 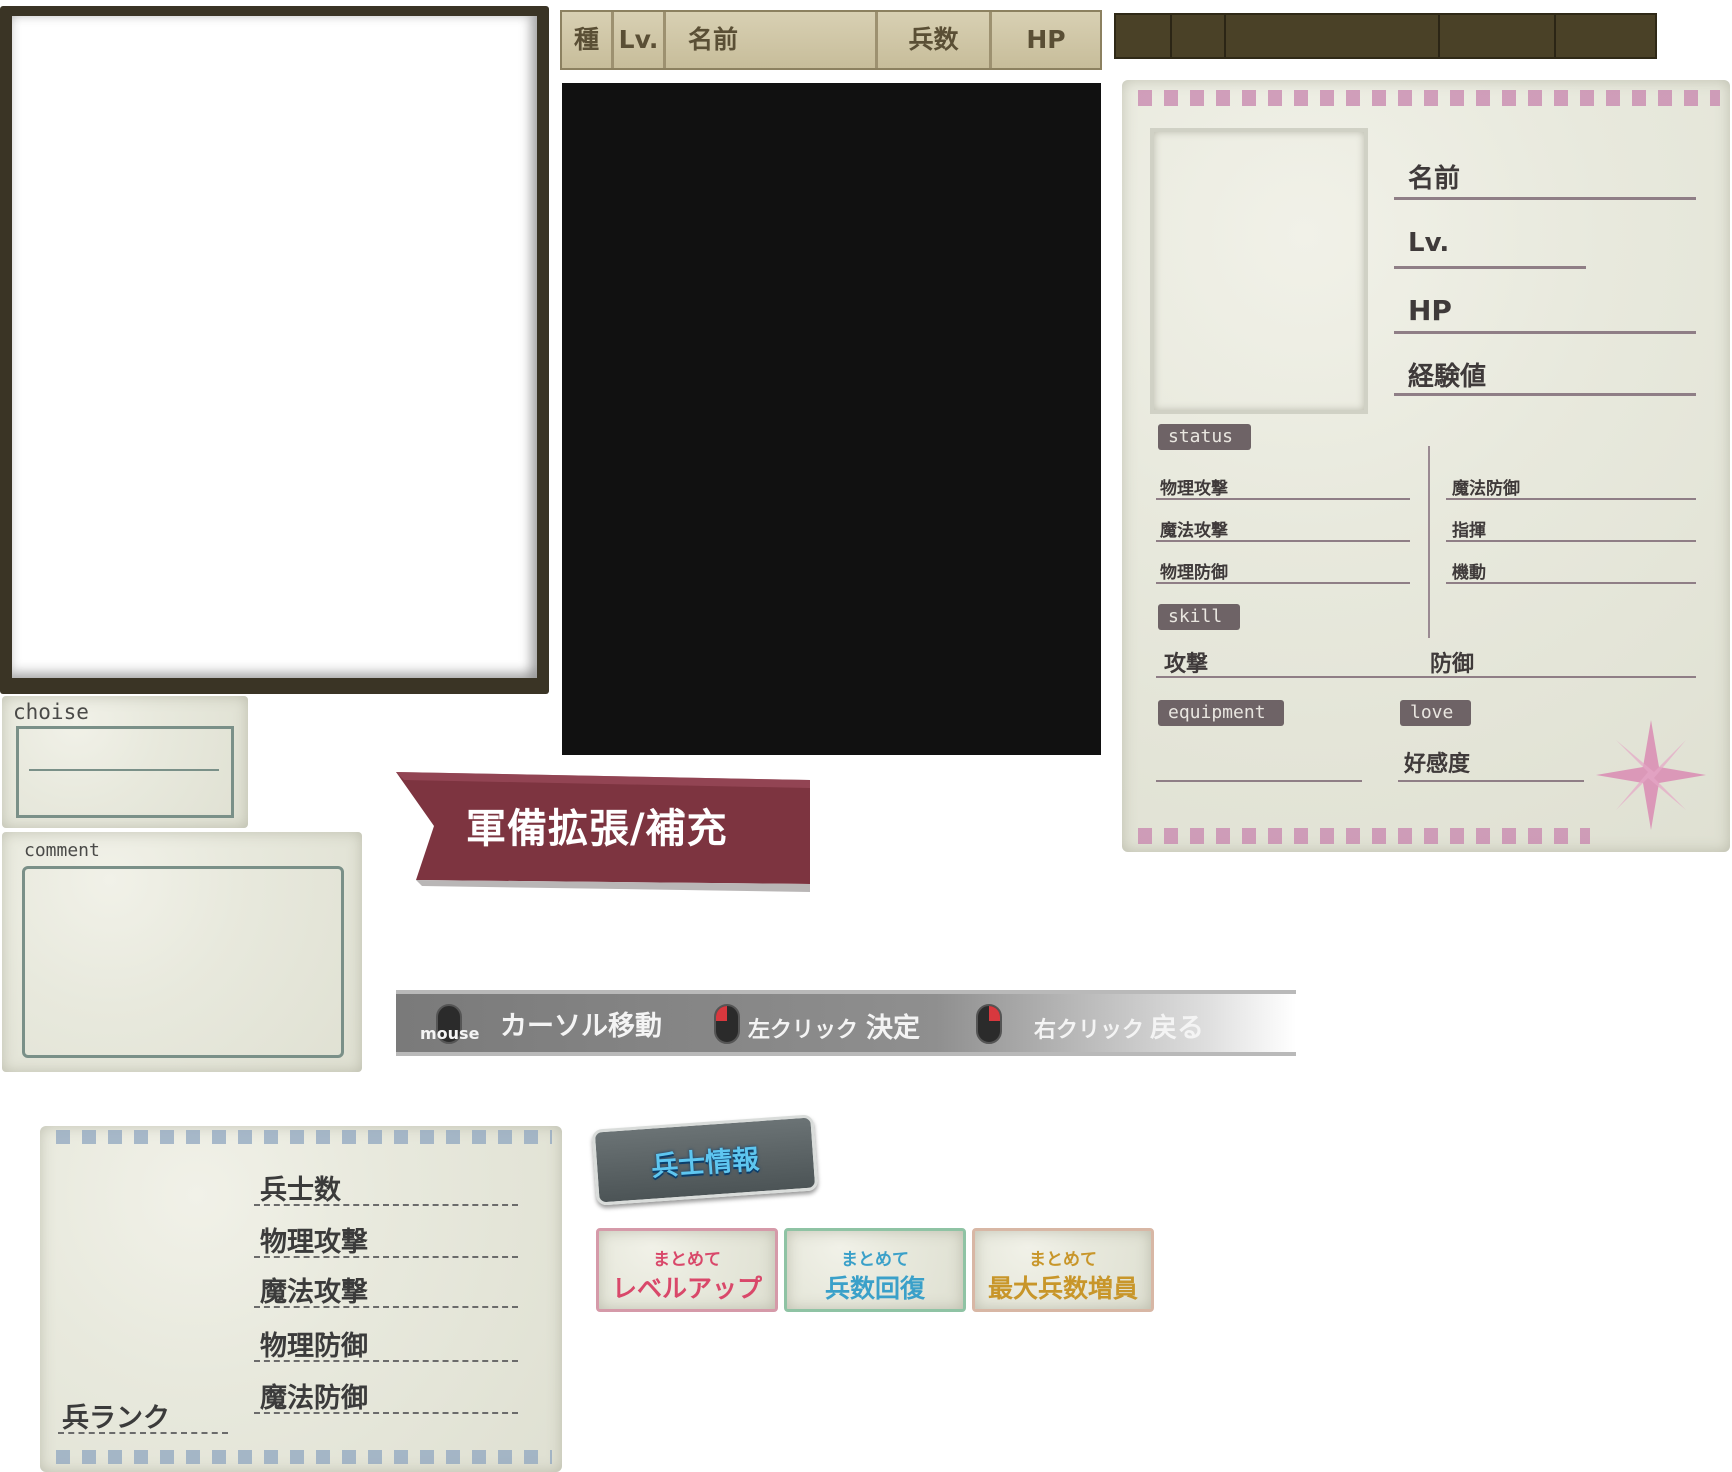 I want to click on stat-mag-attack: 魔法攻撃, so click(x=1194, y=531).